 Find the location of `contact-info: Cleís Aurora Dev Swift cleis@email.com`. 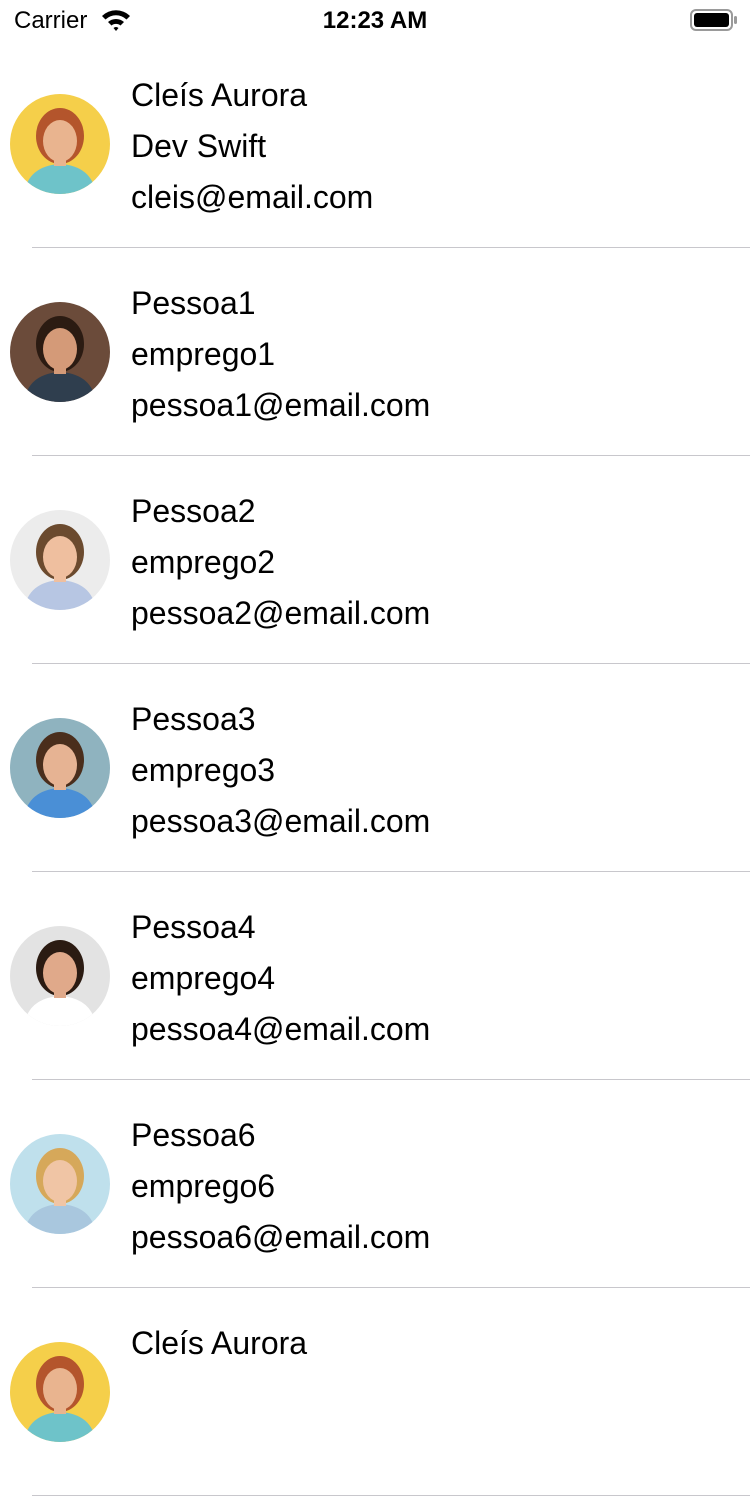

contact-info: Cleís Aurora Dev Swift cleis@email.com is located at coordinates (252, 146).